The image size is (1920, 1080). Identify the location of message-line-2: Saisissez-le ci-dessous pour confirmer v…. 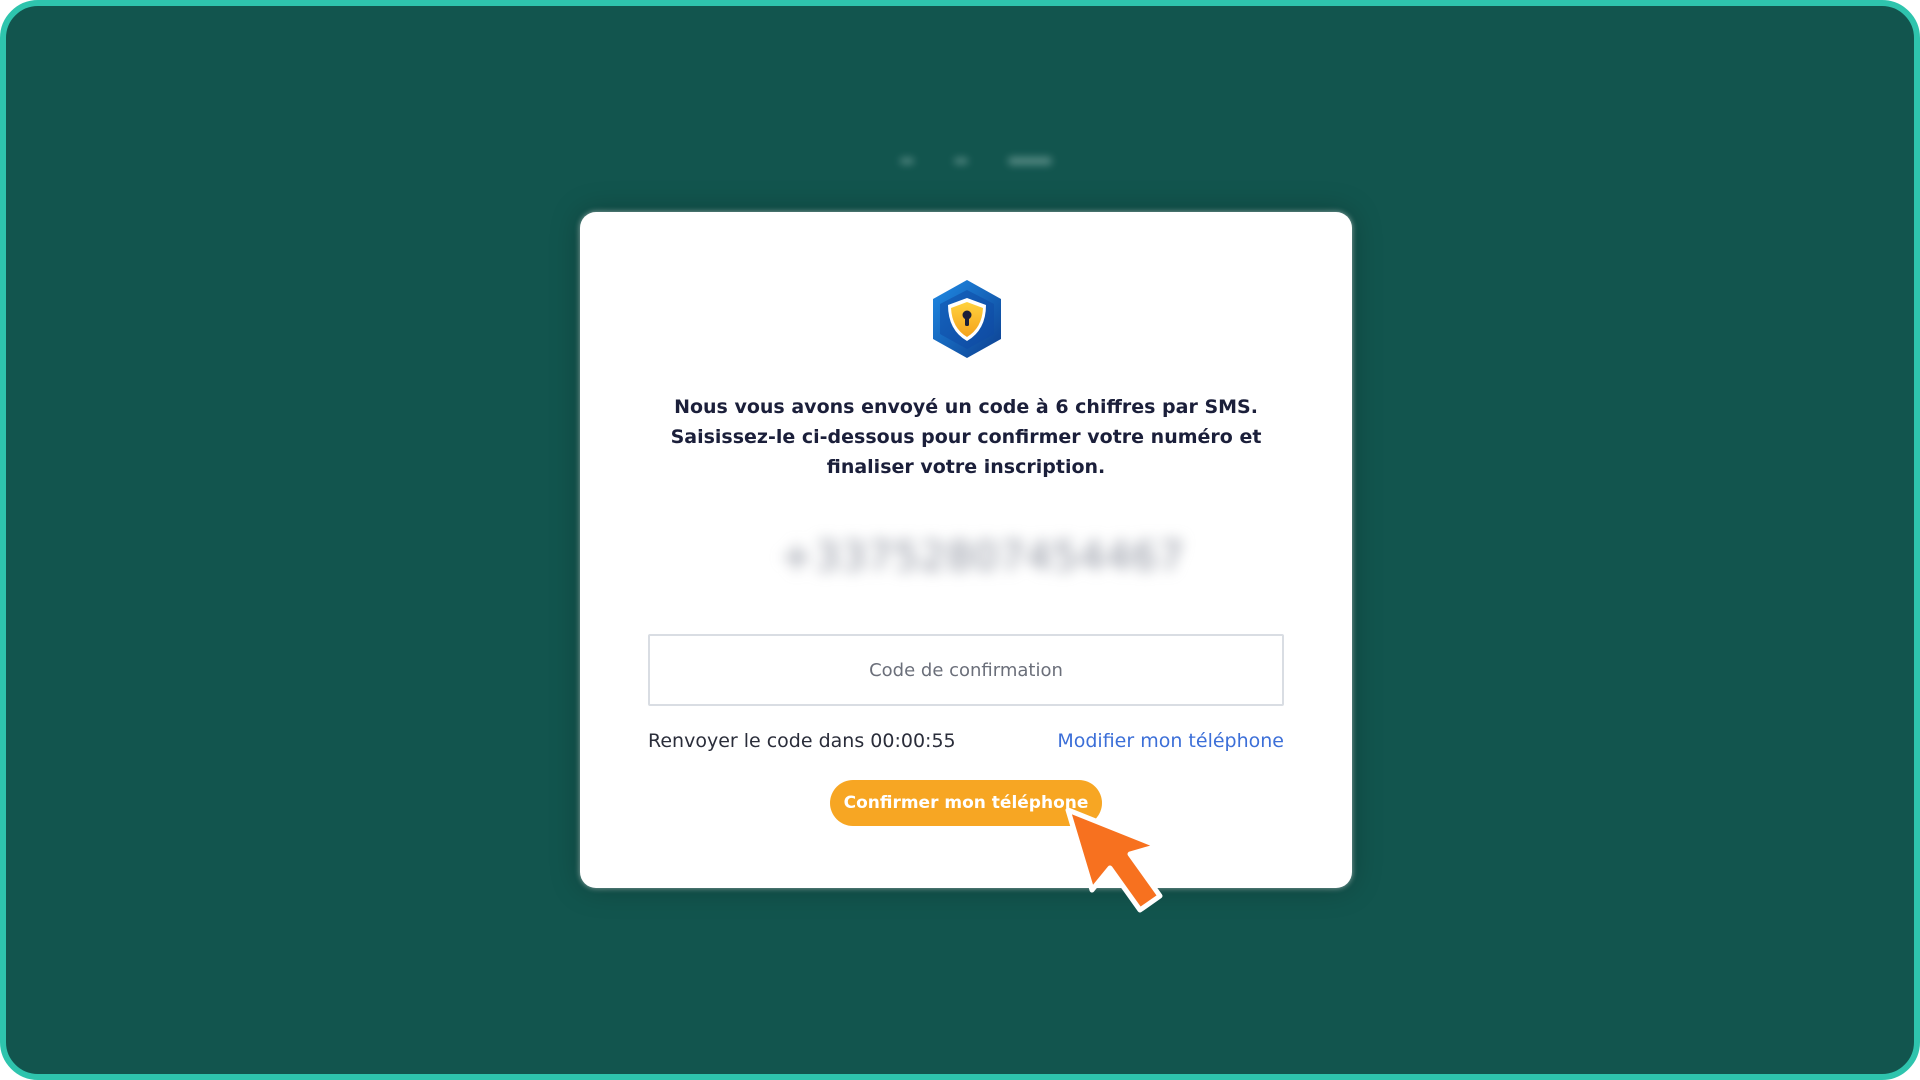
(966, 437).